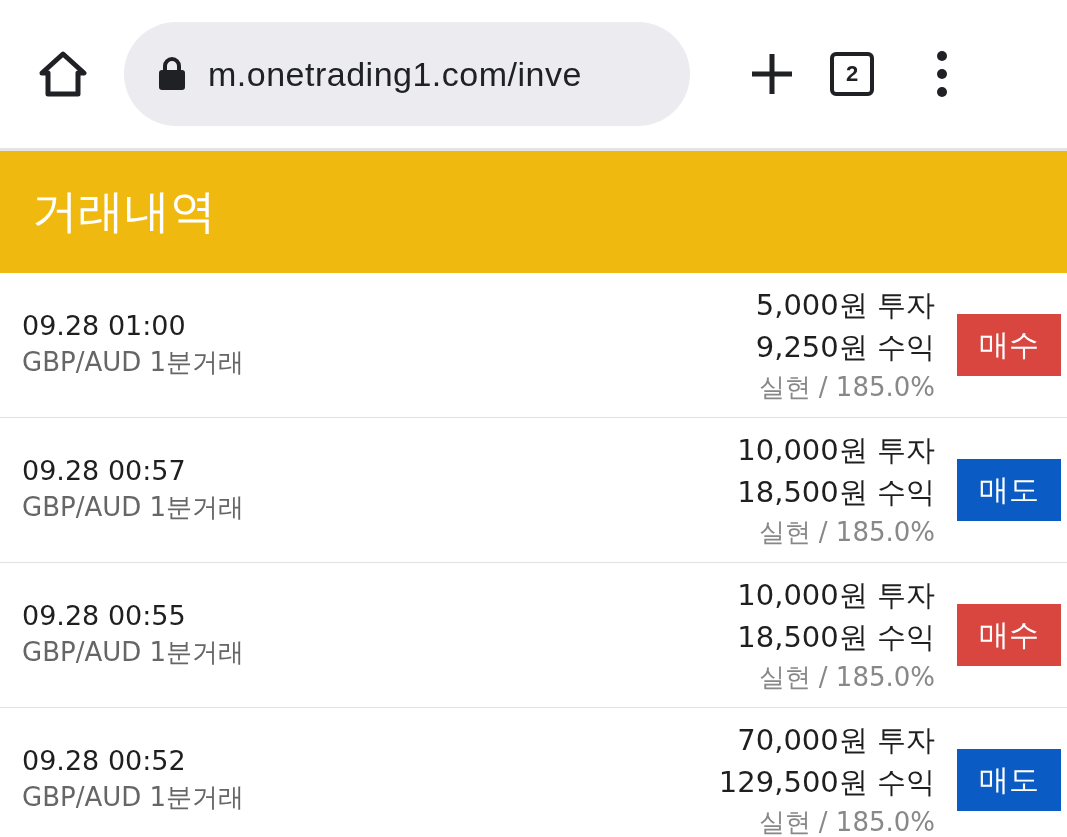  What do you see at coordinates (845, 347) in the screenshot?
I see `payout-amount: 9,250원 수익` at bounding box center [845, 347].